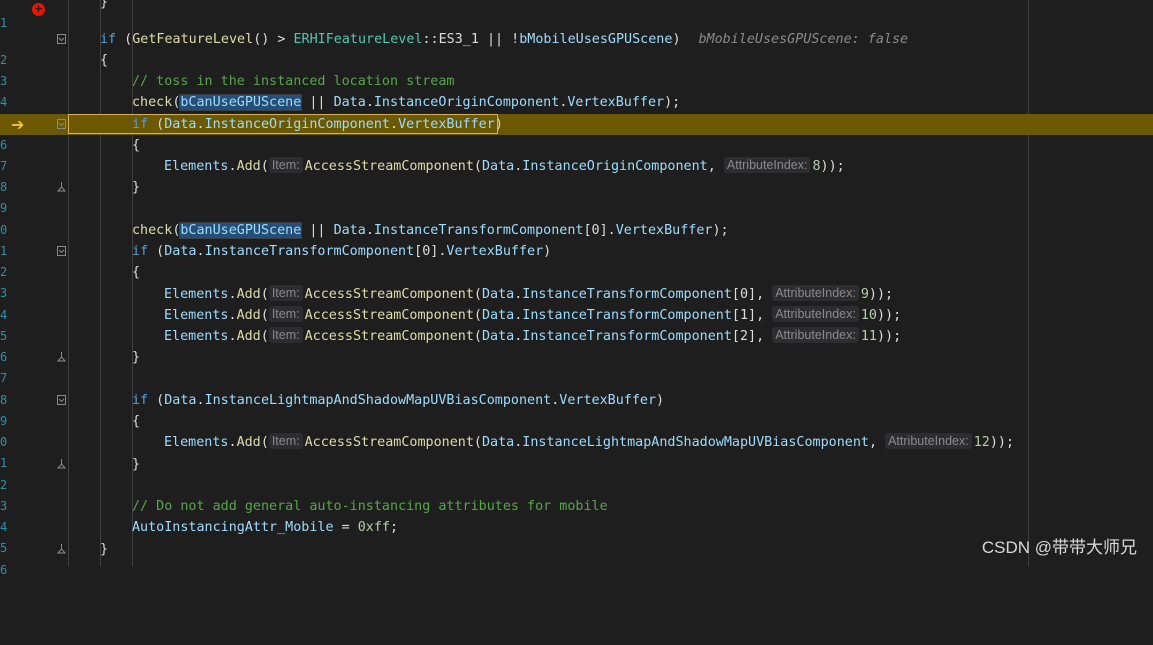  I want to click on code-line: 9 }, so click(576, 196).